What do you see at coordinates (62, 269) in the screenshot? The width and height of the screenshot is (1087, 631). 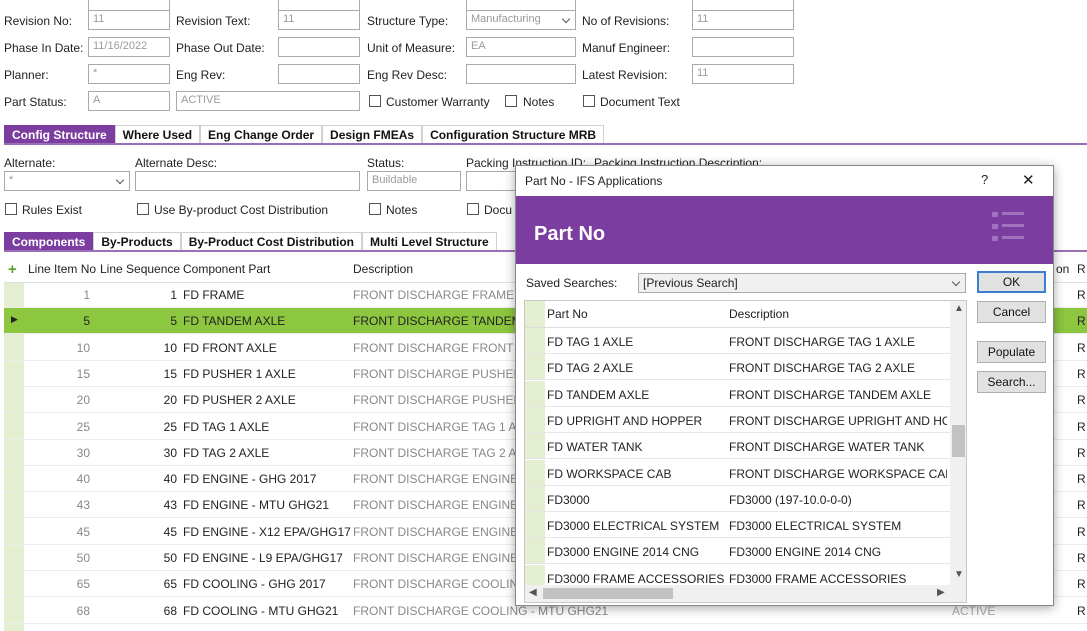 I see `col-line-item: Line Item No` at bounding box center [62, 269].